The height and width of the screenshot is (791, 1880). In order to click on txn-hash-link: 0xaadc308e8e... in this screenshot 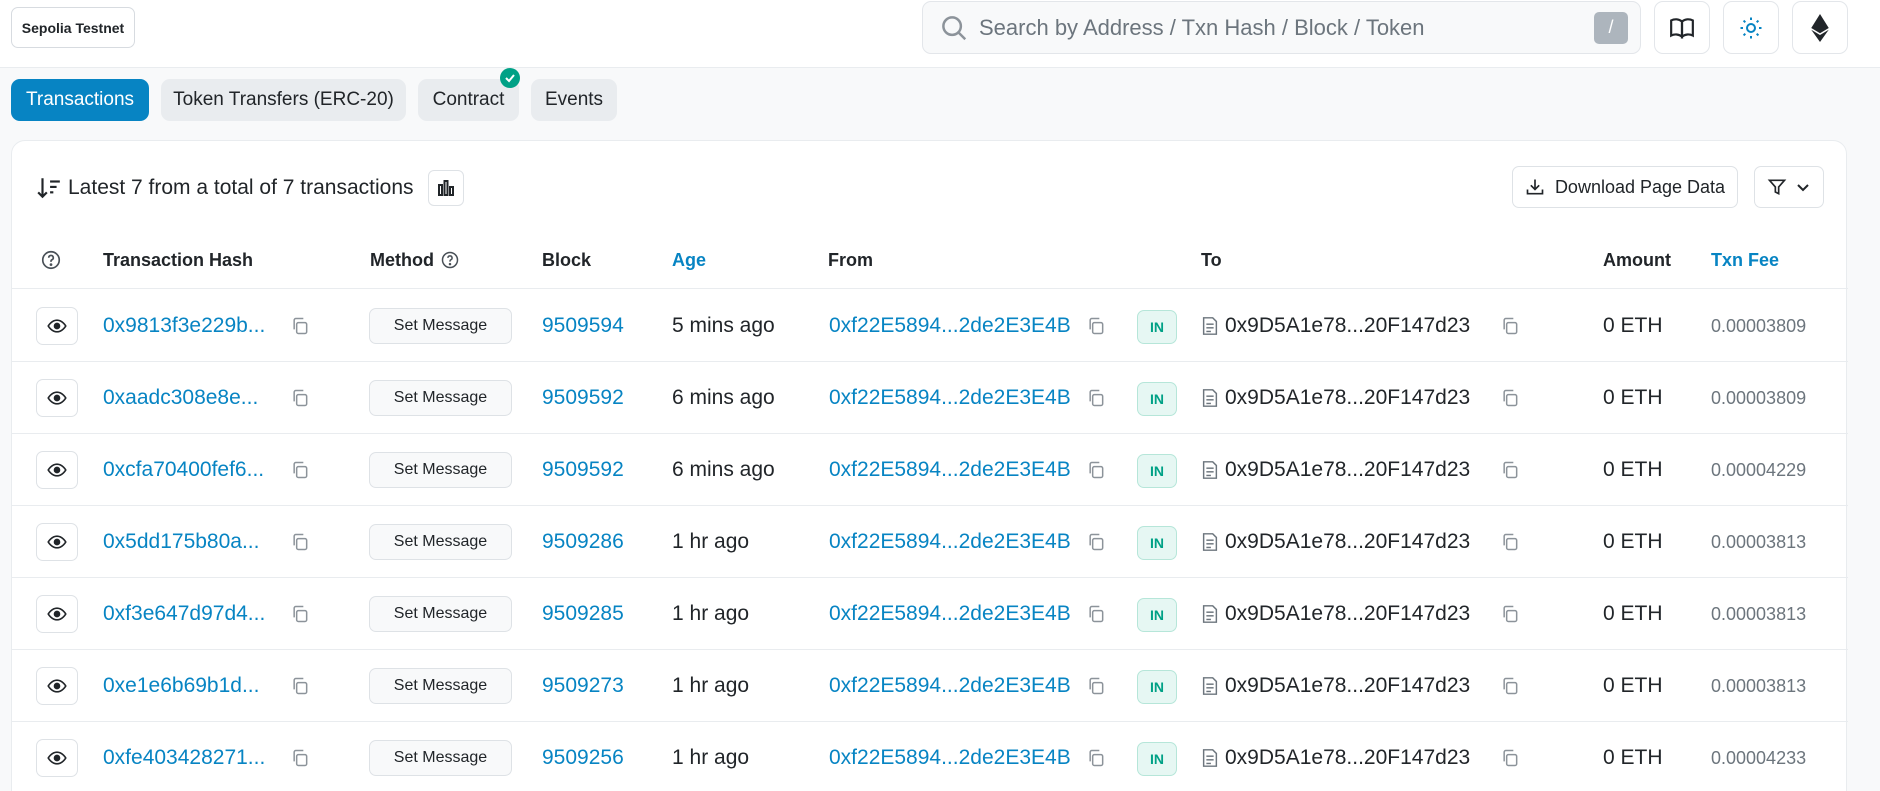, I will do `click(180, 398)`.